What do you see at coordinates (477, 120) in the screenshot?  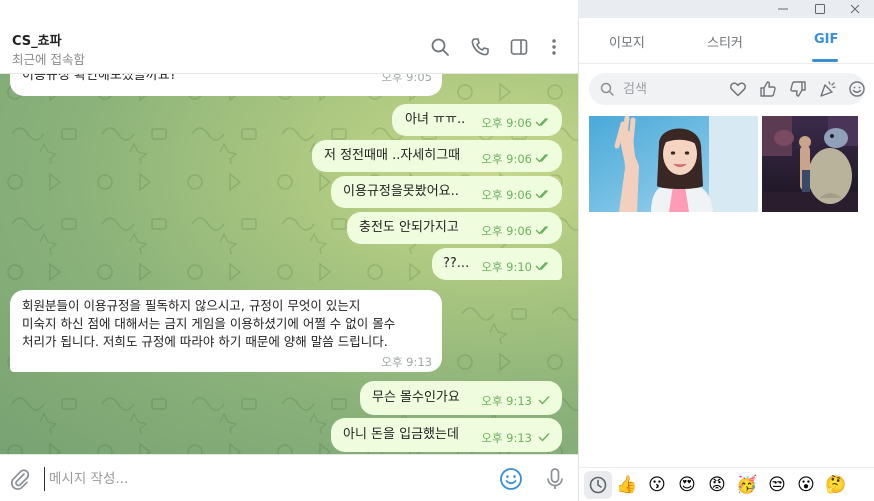 I see `message-bubble-outgoing: 아녀 ㅠㅠ.. 오후 9:06` at bounding box center [477, 120].